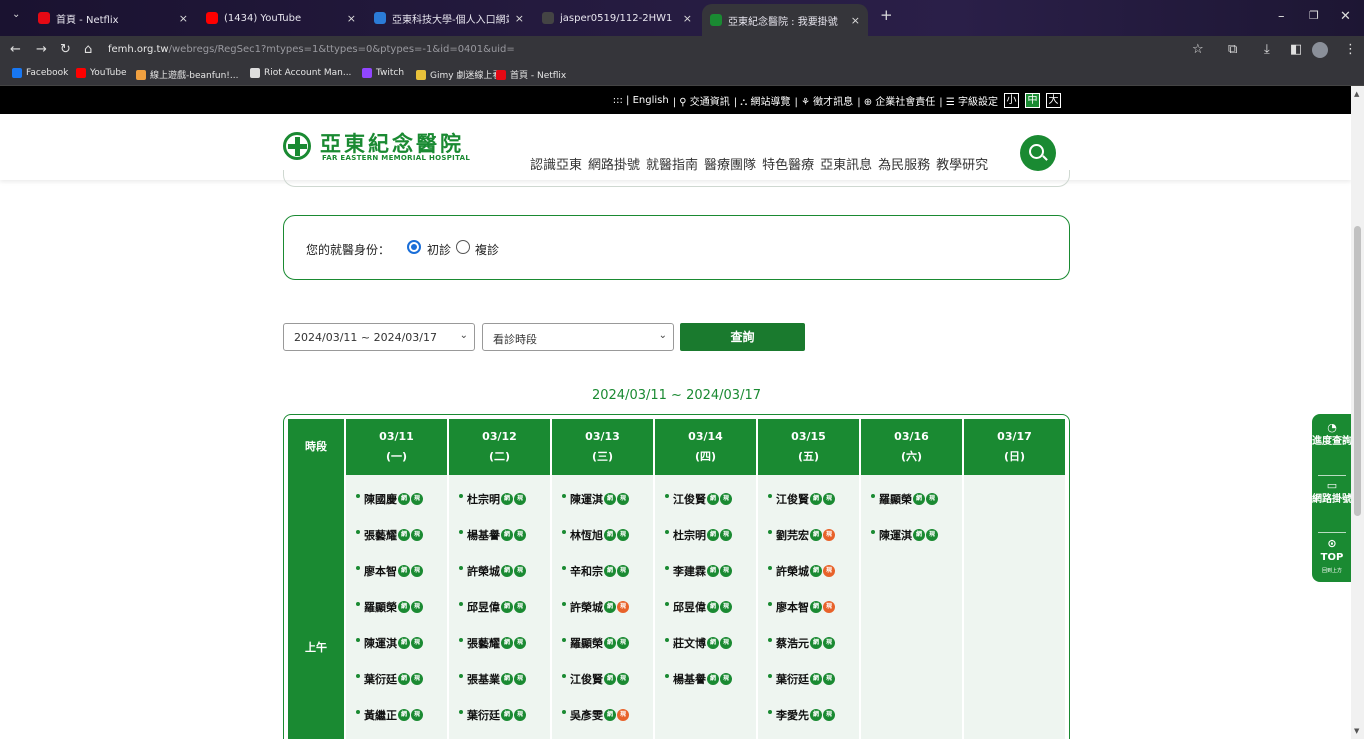 This screenshot has width=1364, height=739. What do you see at coordinates (1053, 100) in the screenshot?
I see `font-size-2: 大` at bounding box center [1053, 100].